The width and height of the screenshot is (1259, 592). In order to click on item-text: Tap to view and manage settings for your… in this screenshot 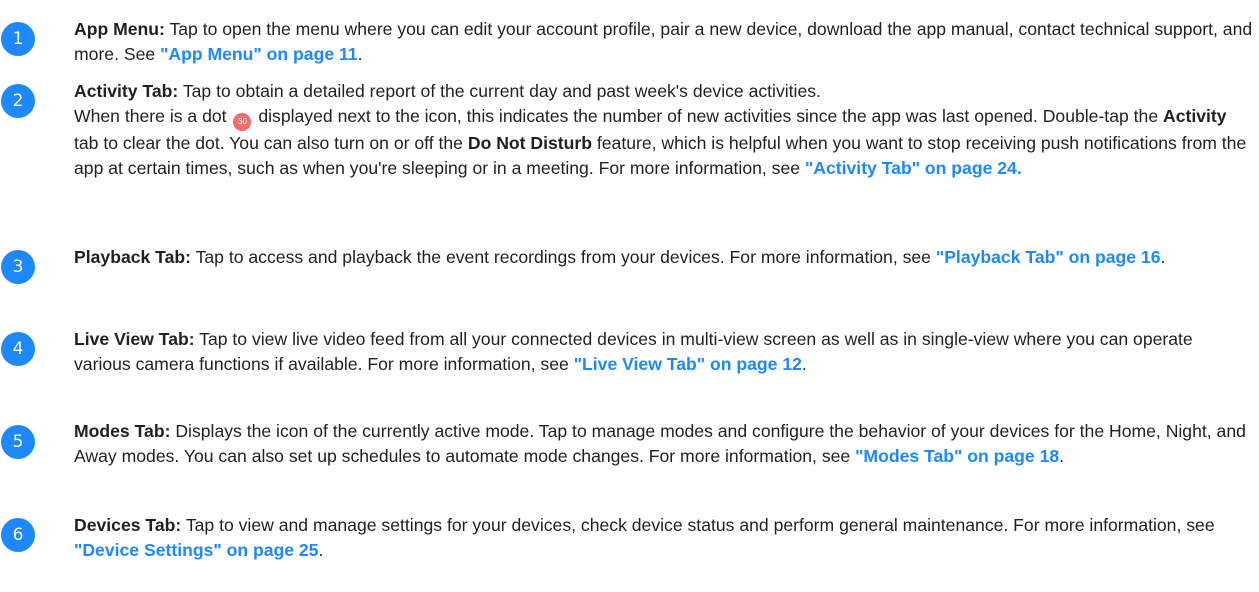, I will do `click(698, 525)`.